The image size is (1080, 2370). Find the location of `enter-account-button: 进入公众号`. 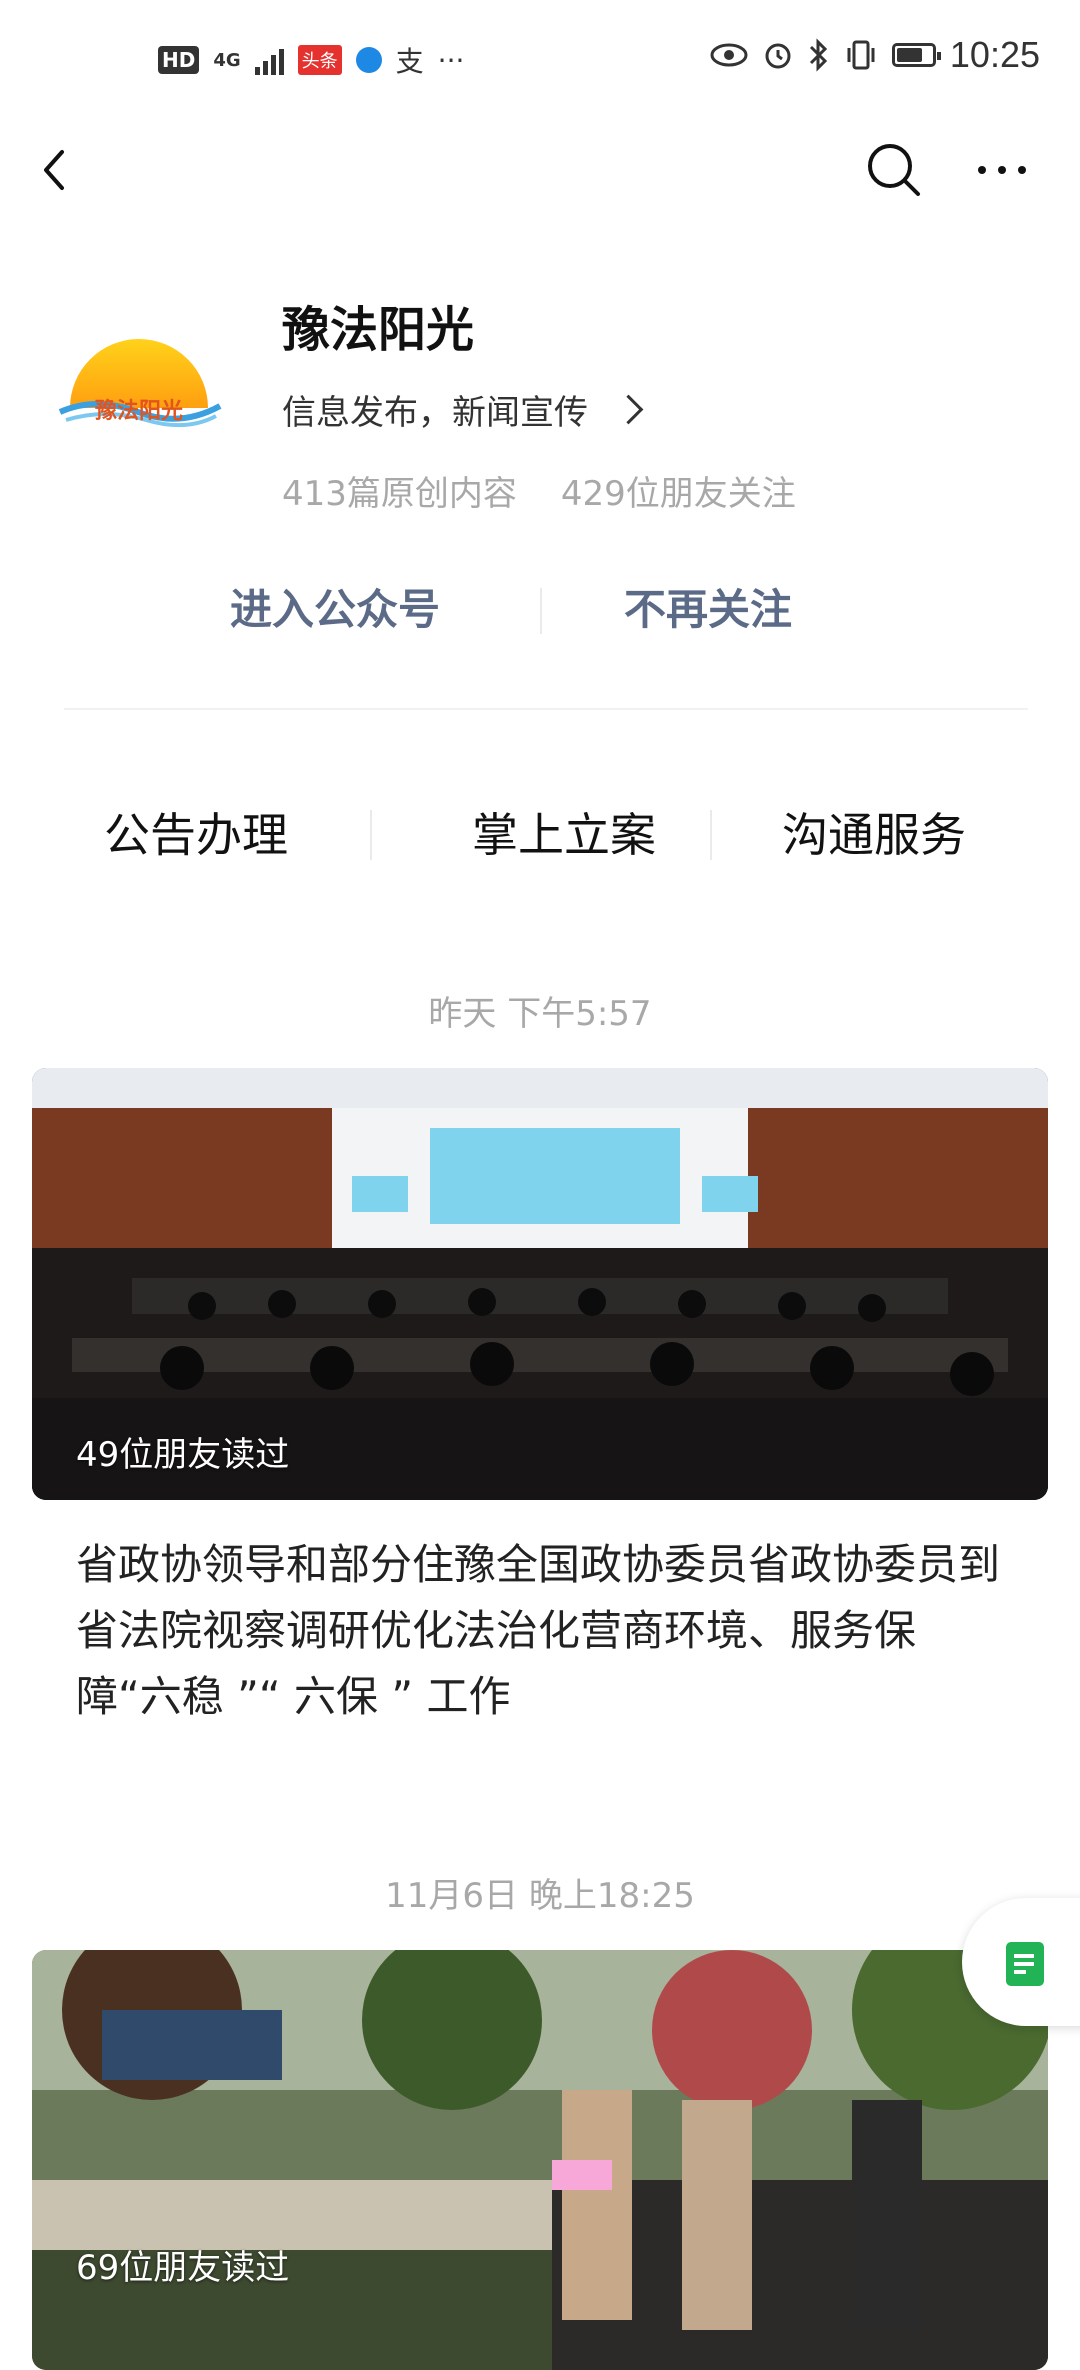

enter-account-button: 进入公众号 is located at coordinates (335, 610).